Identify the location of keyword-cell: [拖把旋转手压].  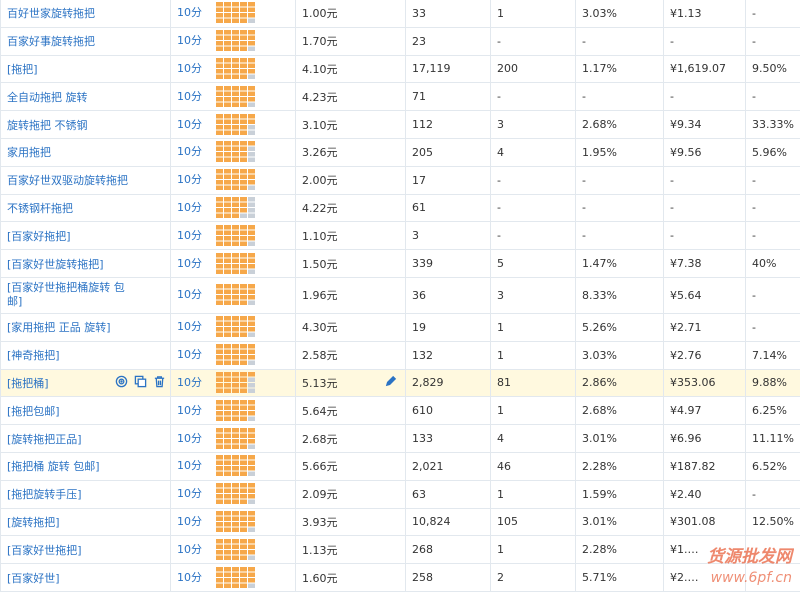
(85, 494).